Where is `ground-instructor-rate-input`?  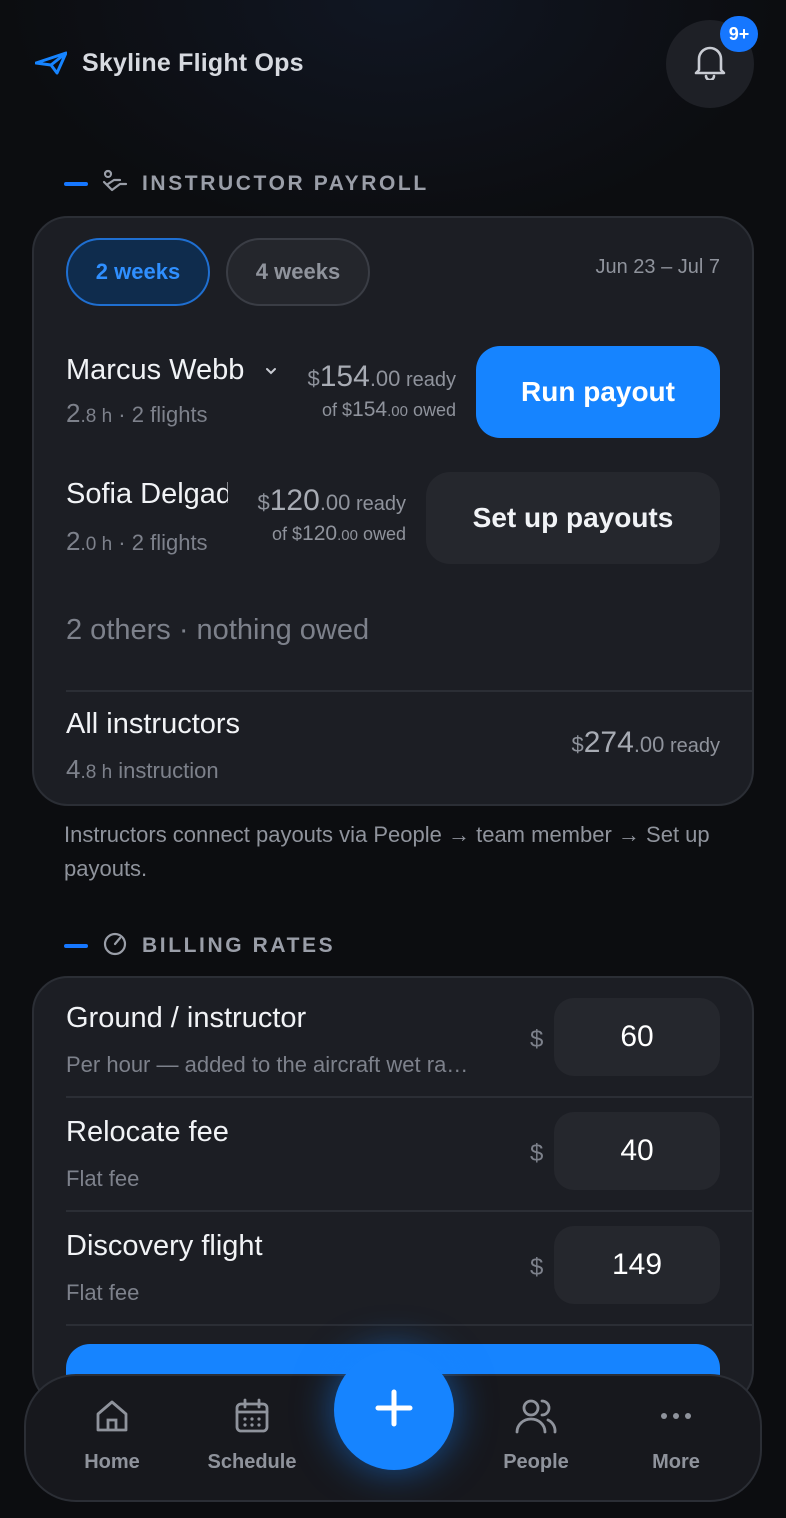 ground-instructor-rate-input is located at coordinates (637, 1037).